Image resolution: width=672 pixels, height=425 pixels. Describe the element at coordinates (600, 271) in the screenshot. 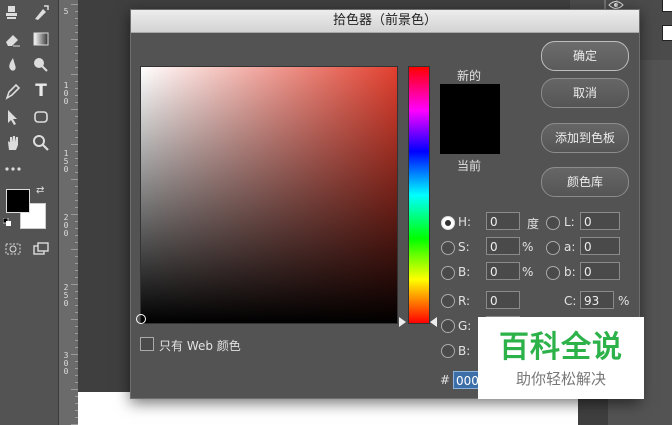

I see `lab-b-field: 0` at that location.